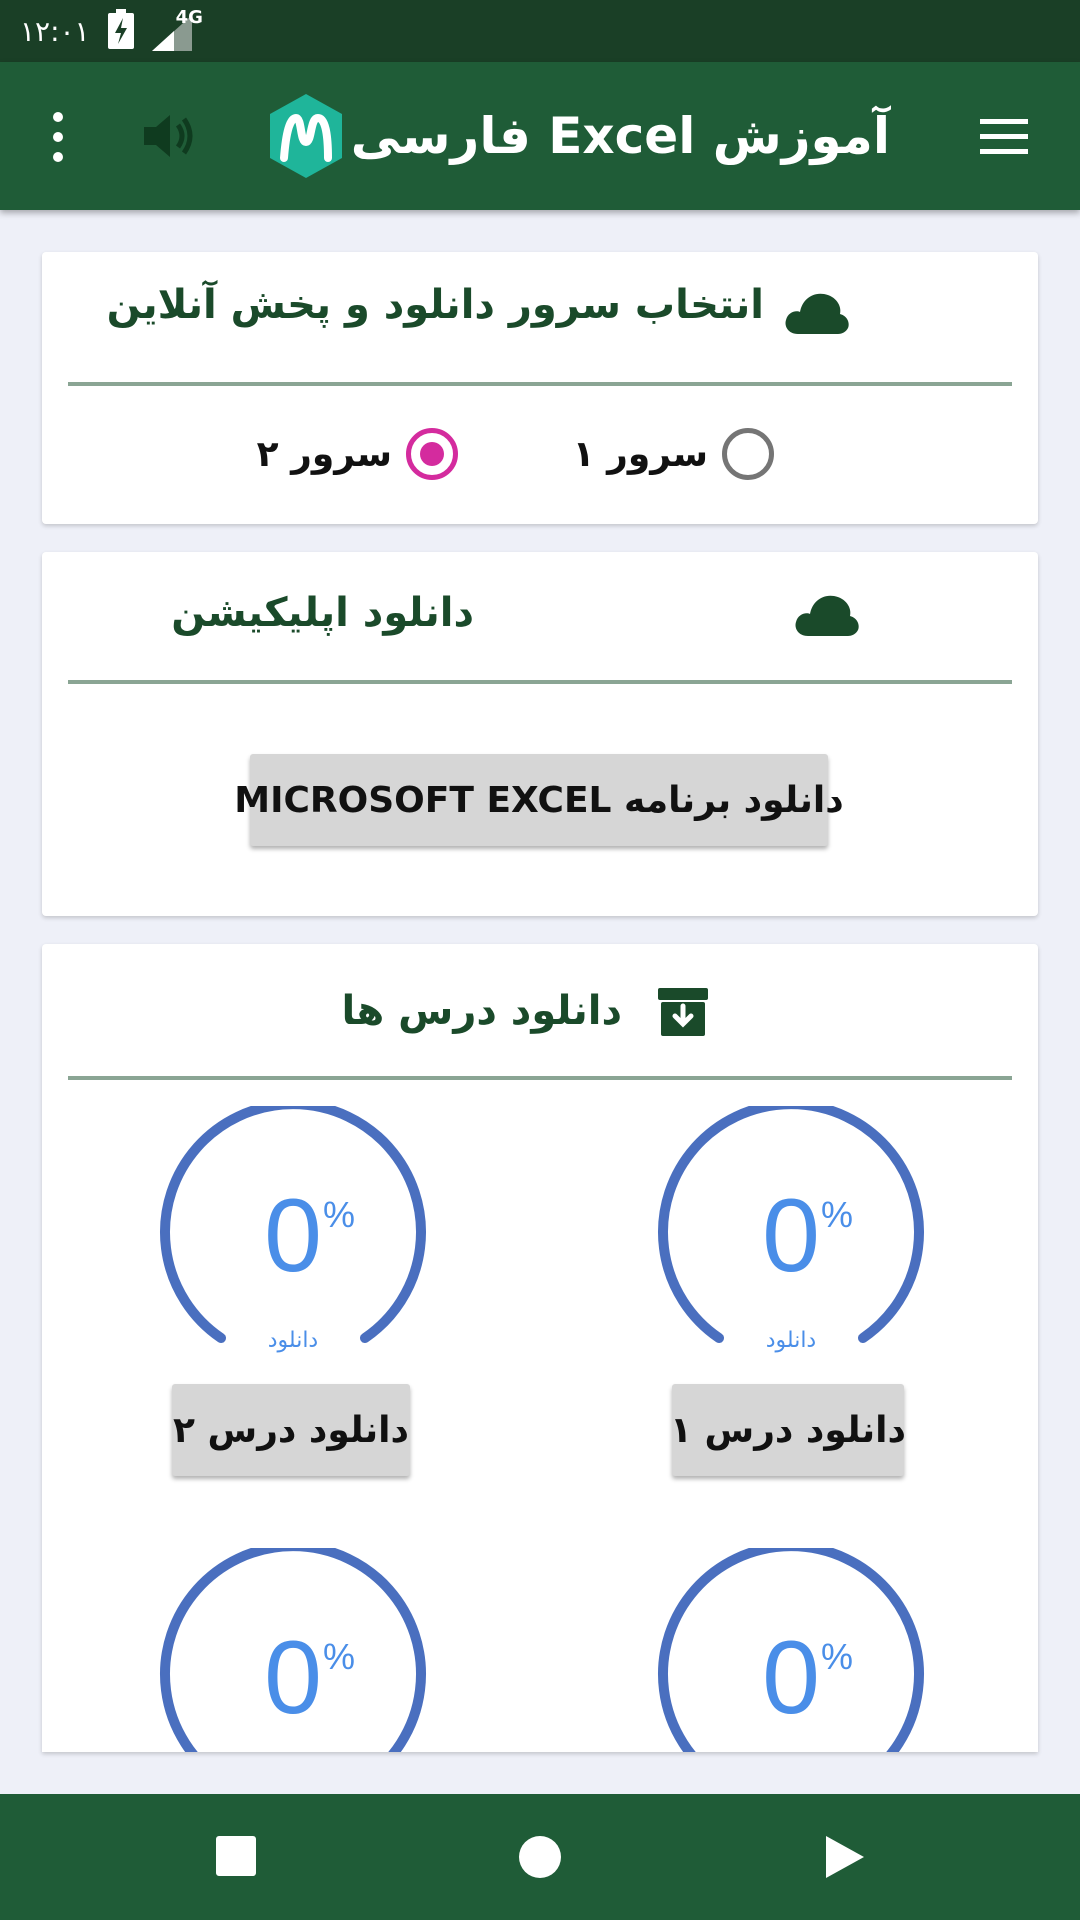  I want to click on radio-server-2: سرور ۲, so click(357, 454).